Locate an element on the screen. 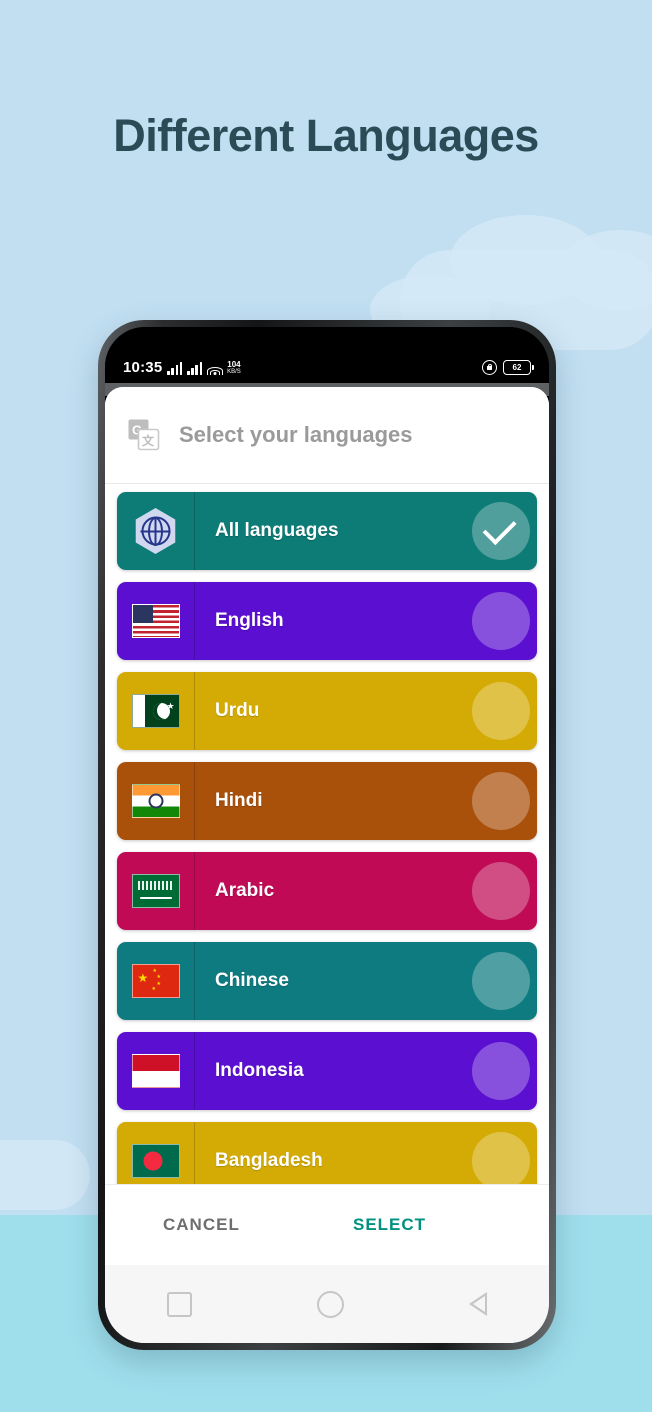 This screenshot has height=1412, width=652. check-icon is located at coordinates (499, 528).